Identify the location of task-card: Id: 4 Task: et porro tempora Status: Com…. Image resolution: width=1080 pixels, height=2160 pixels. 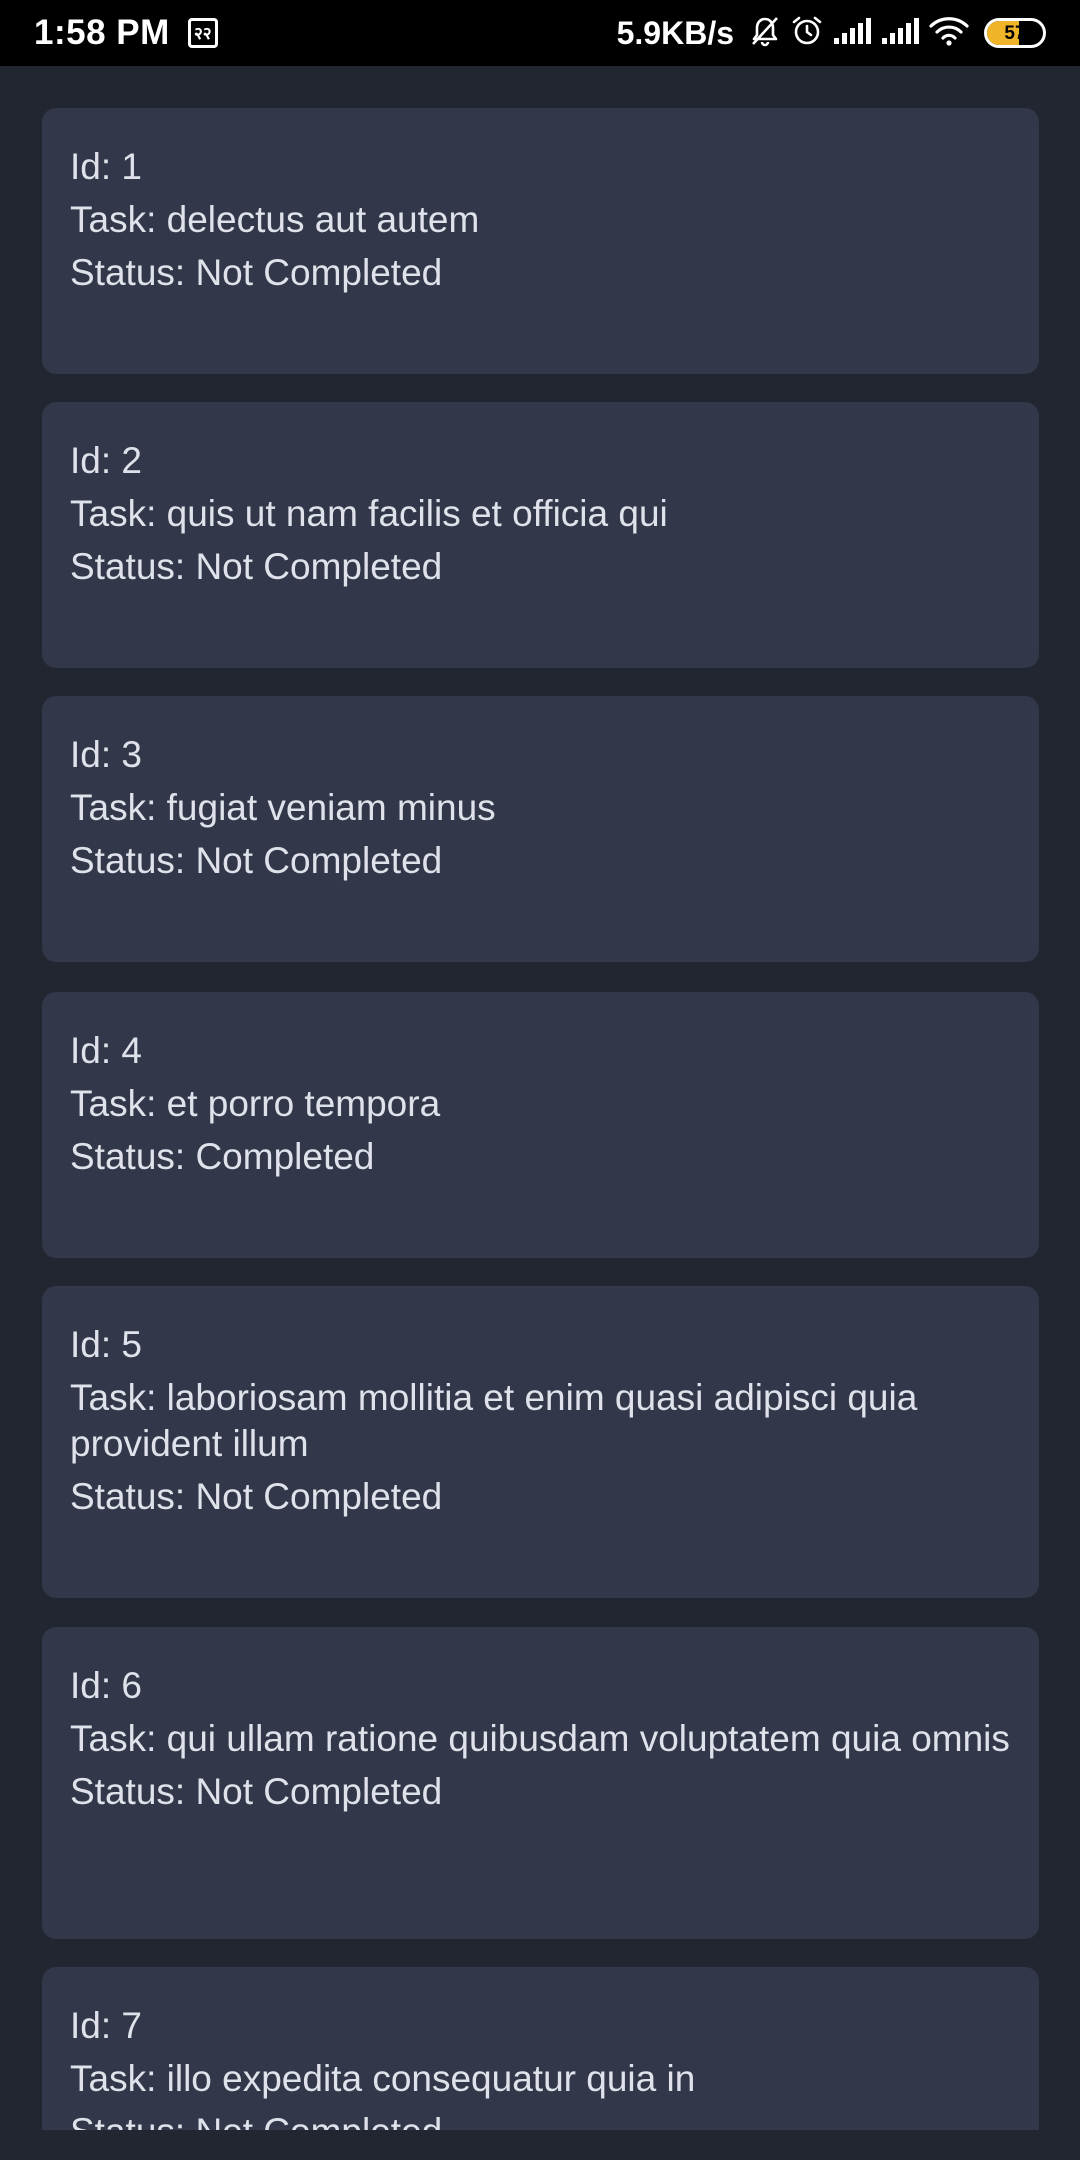
(540, 1125).